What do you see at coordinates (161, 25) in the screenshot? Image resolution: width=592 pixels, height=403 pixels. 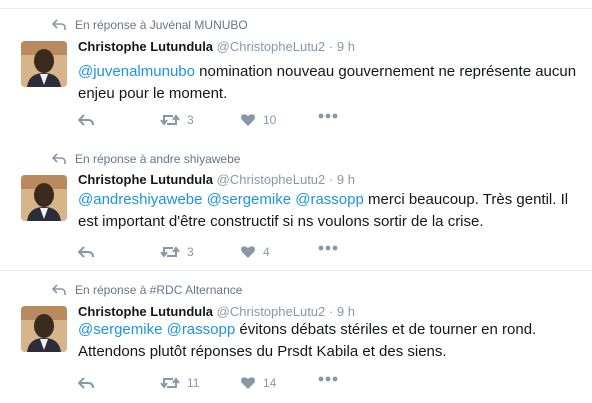 I see `reply-context-text: En réponse à Juvénal MUNUBO` at bounding box center [161, 25].